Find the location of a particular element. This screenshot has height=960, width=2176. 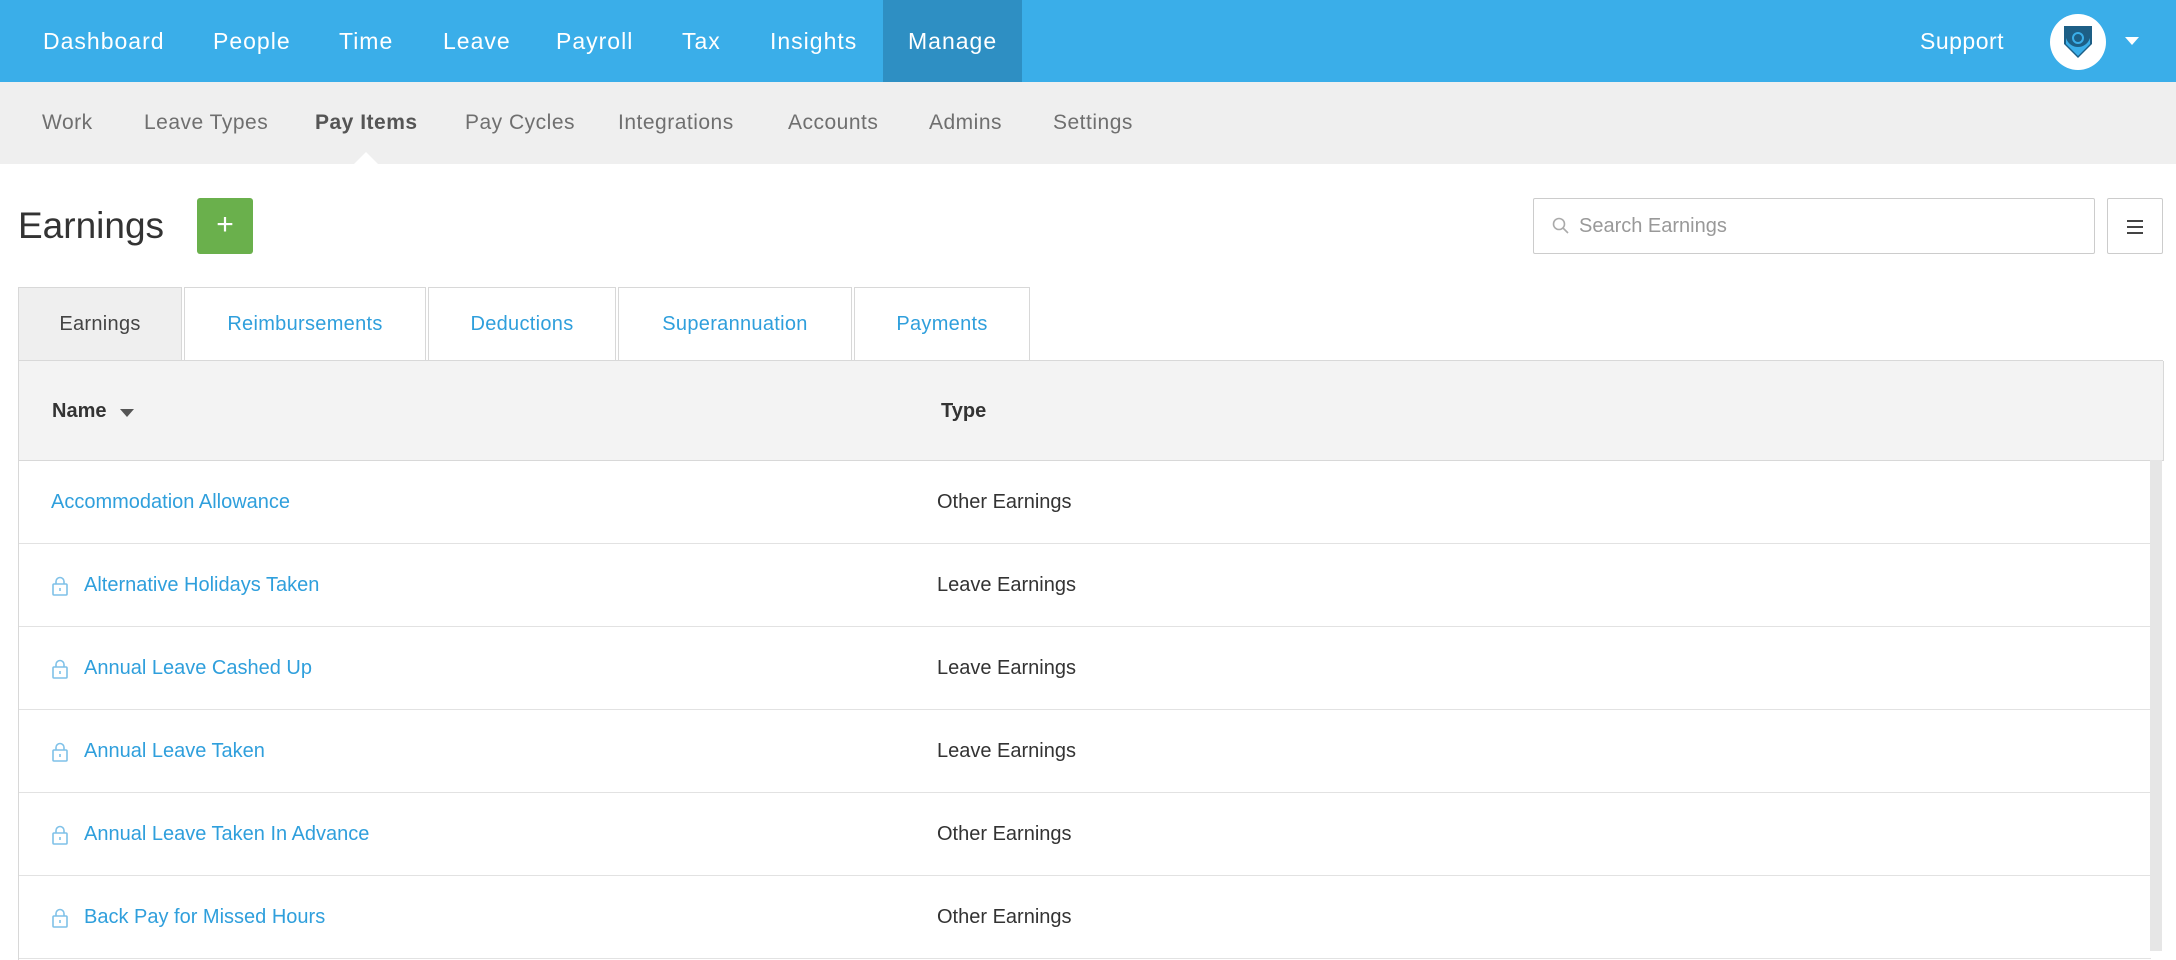

tab-payments: Payments is located at coordinates (942, 324).